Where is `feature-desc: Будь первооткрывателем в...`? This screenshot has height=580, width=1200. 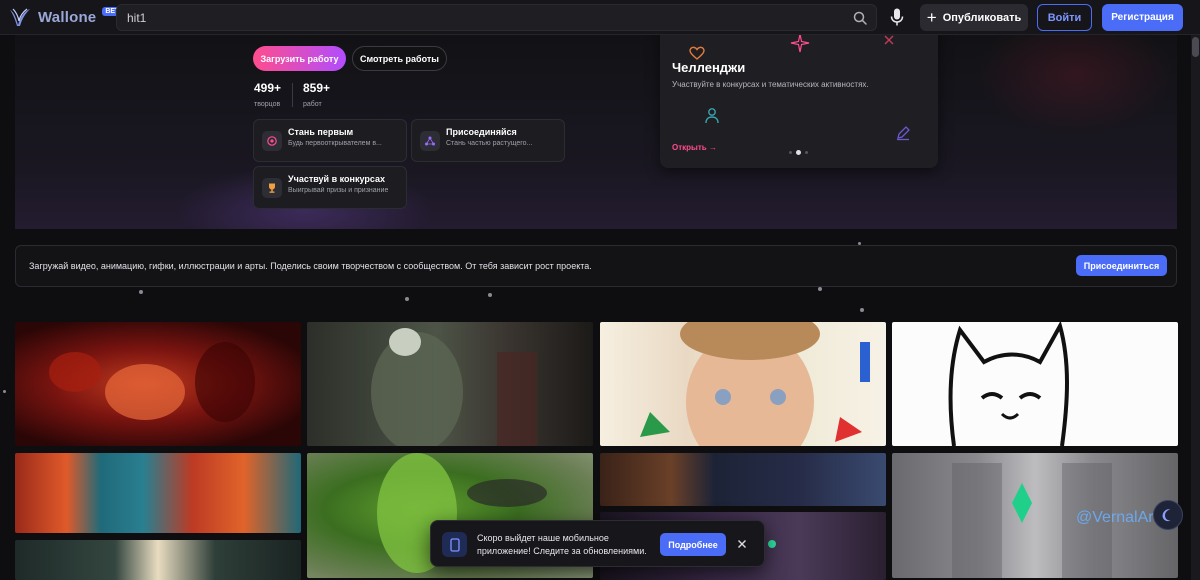 feature-desc: Будь первооткрывателем в... is located at coordinates (335, 143).